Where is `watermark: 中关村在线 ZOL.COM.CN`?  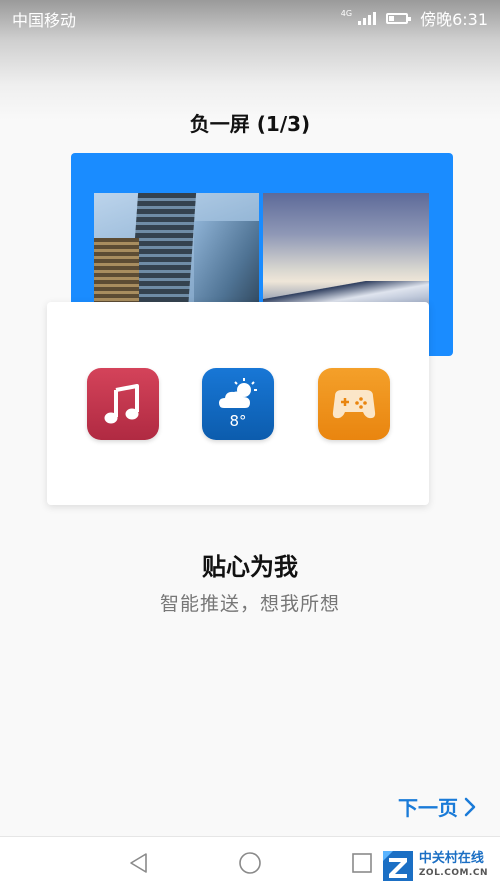 watermark: 中关村在线 ZOL.COM.CN is located at coordinates (434, 866).